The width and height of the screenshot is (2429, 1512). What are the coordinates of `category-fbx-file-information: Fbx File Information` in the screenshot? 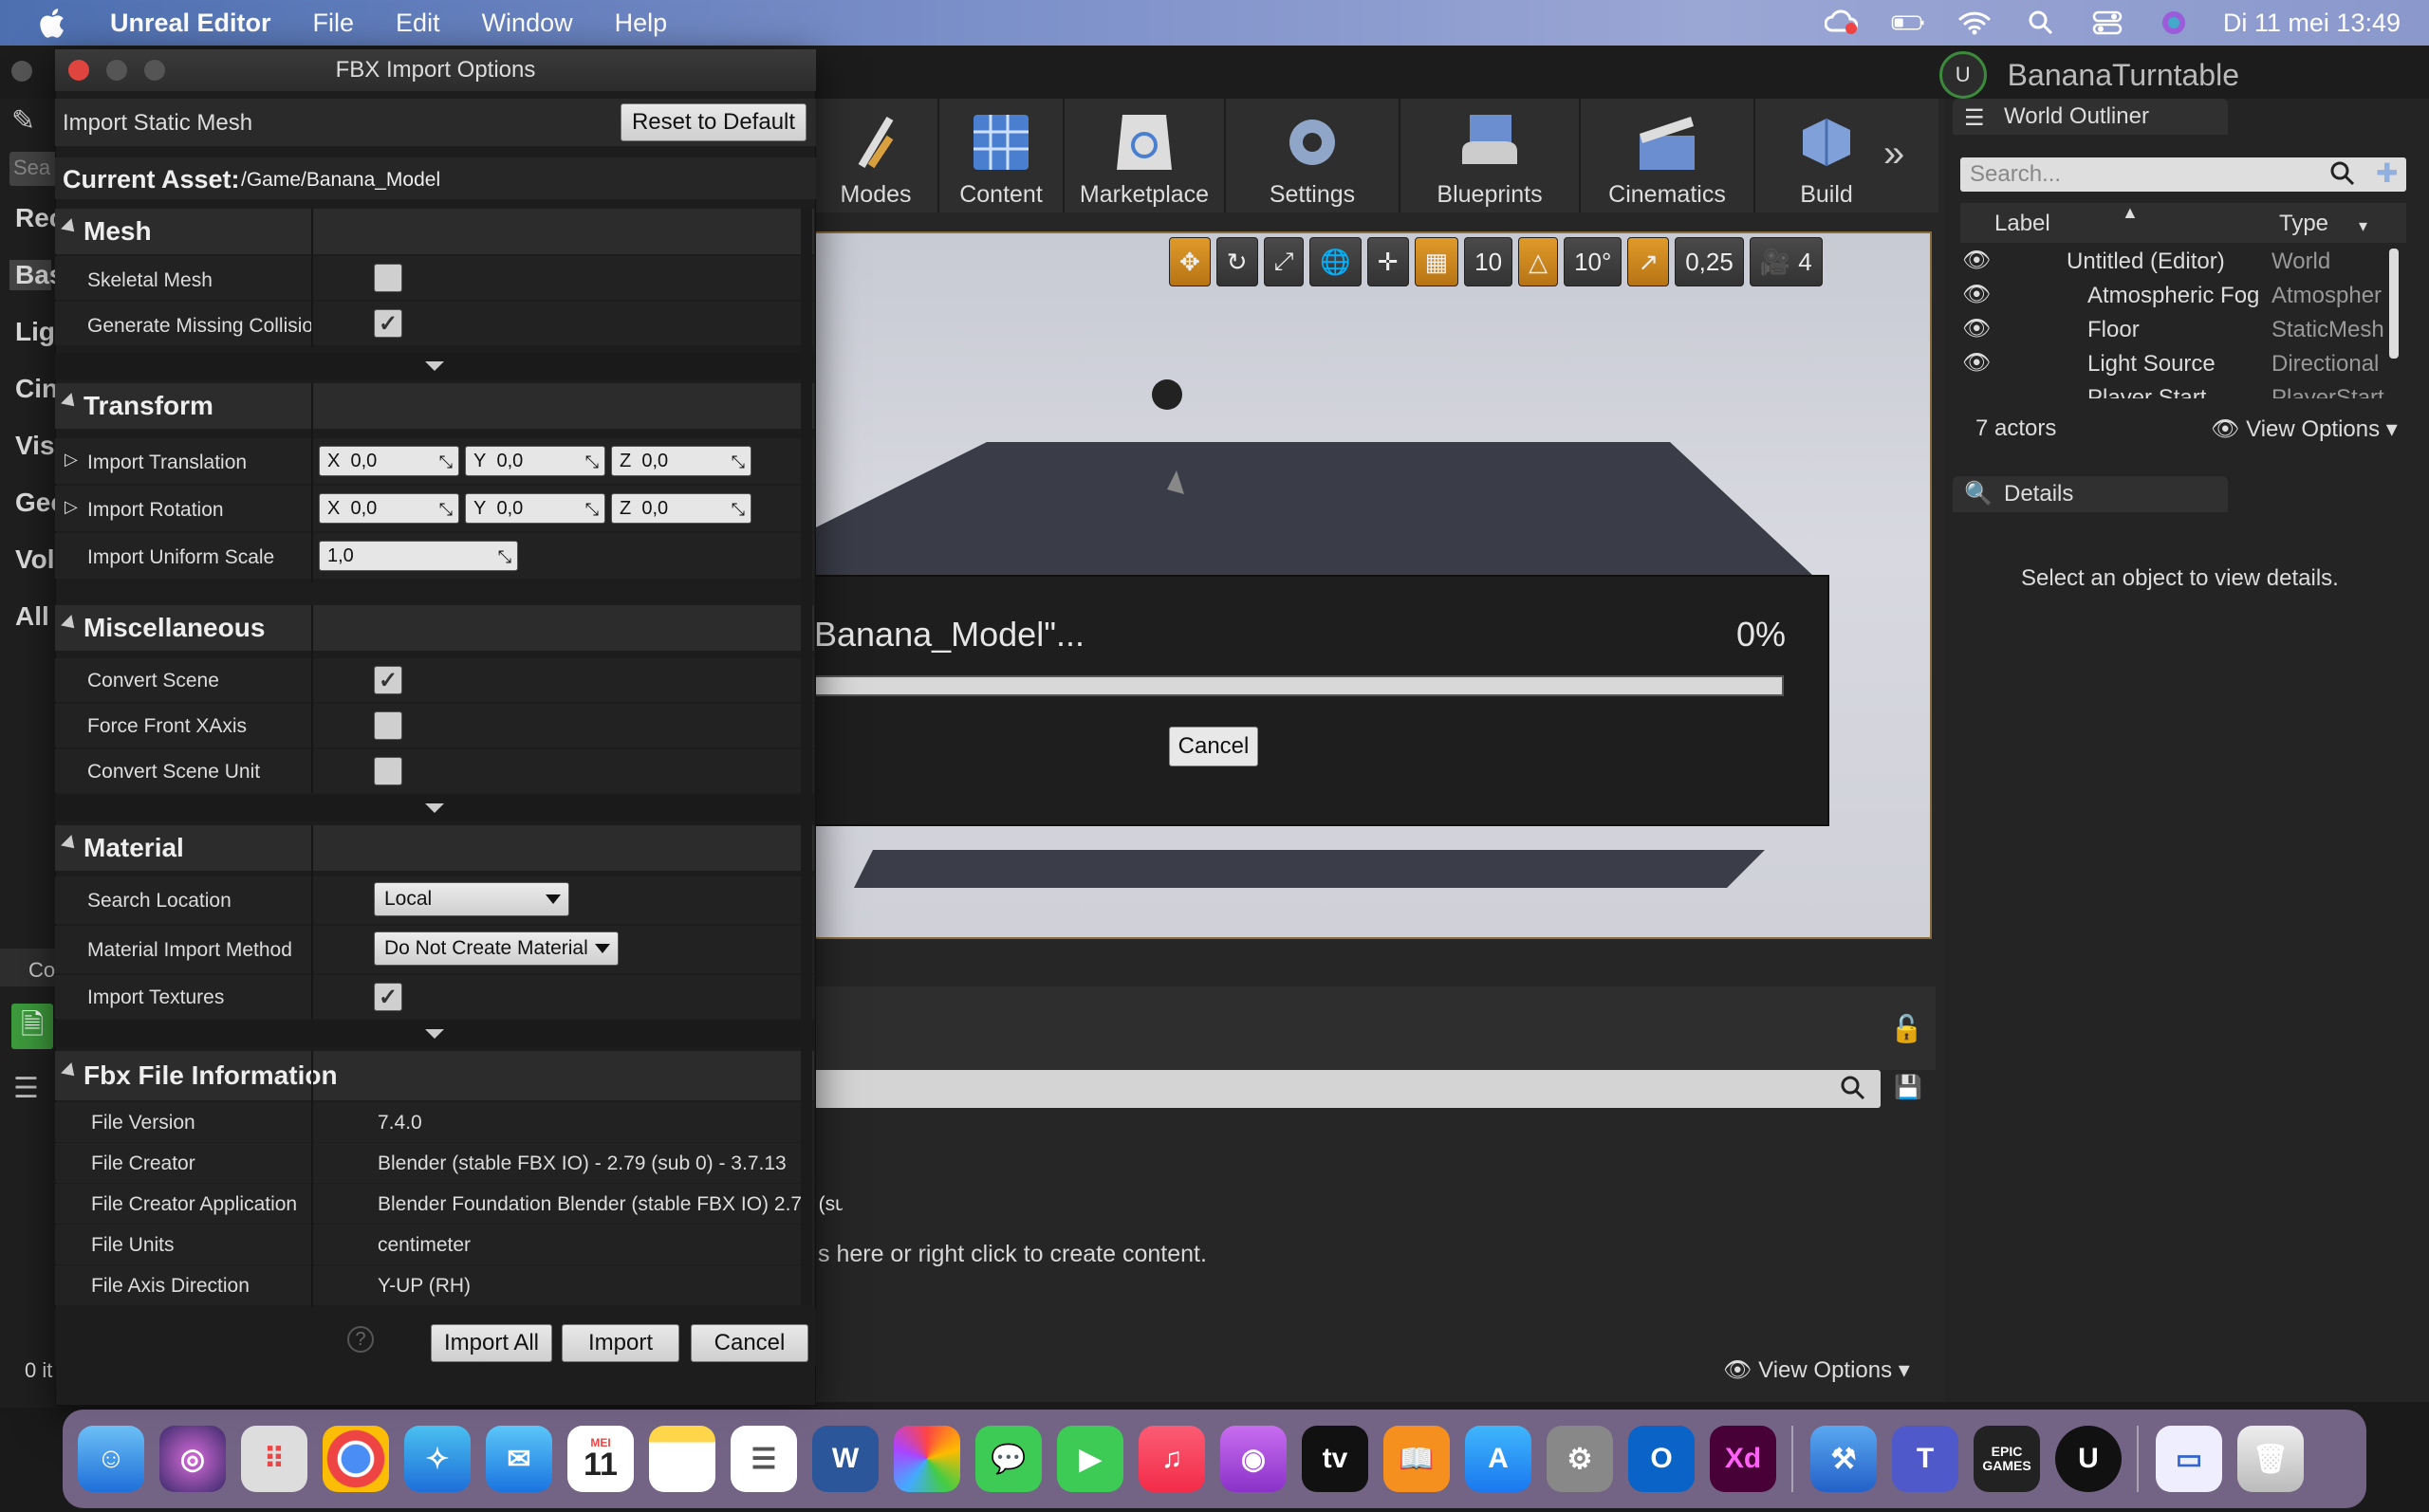 It's located at (434, 1075).